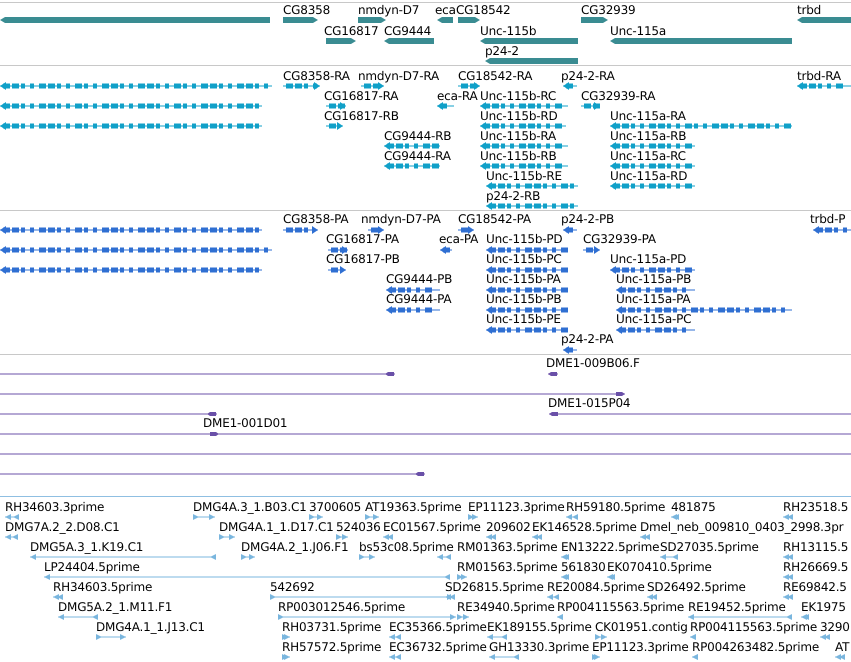  What do you see at coordinates (588, 76) in the screenshot?
I see `feature-label: p24-2-RA` at bounding box center [588, 76].